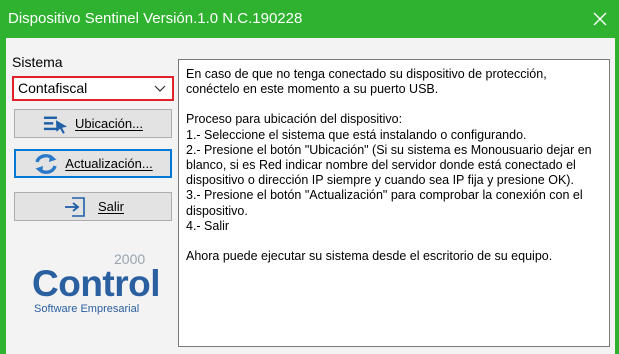 The image size is (619, 354). I want to click on sistema-label: Sistema, so click(37, 62).